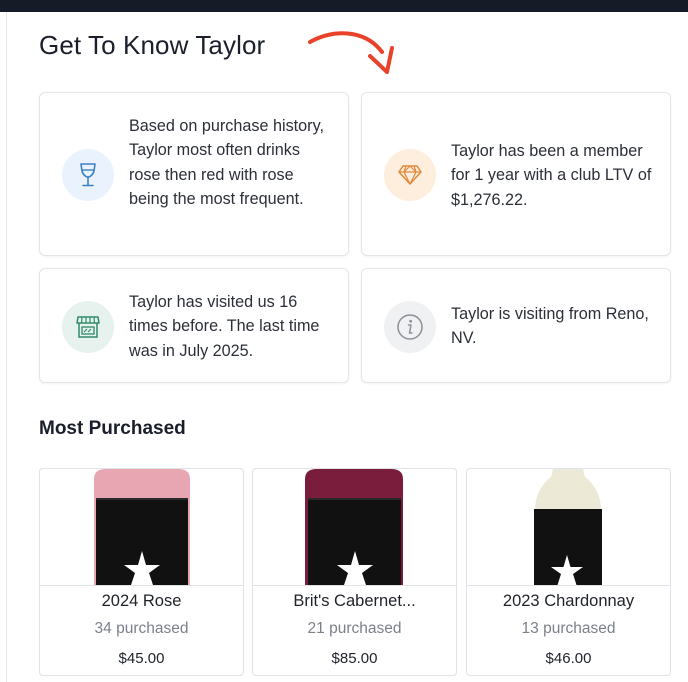 The width and height of the screenshot is (688, 682). Describe the element at coordinates (152, 45) in the screenshot. I see `page-title: Get To Know Taylor` at that location.